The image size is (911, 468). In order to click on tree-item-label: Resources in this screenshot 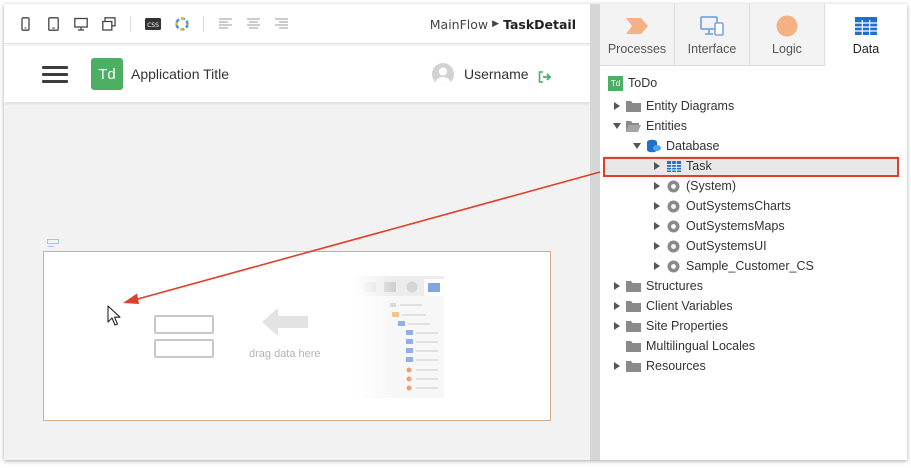, I will do `click(676, 366)`.